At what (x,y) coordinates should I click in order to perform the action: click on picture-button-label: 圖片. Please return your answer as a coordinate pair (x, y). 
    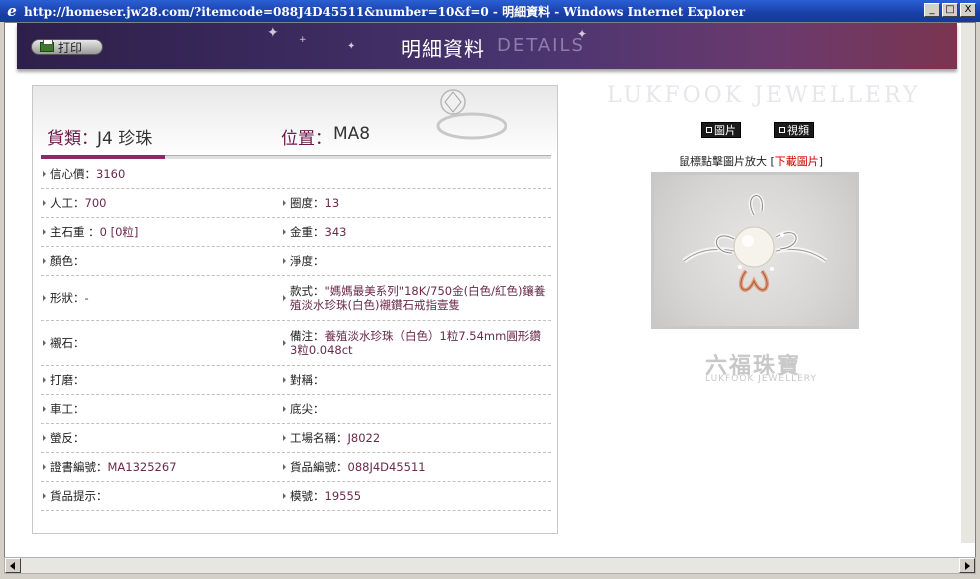
    Looking at the image, I should click on (725, 130).